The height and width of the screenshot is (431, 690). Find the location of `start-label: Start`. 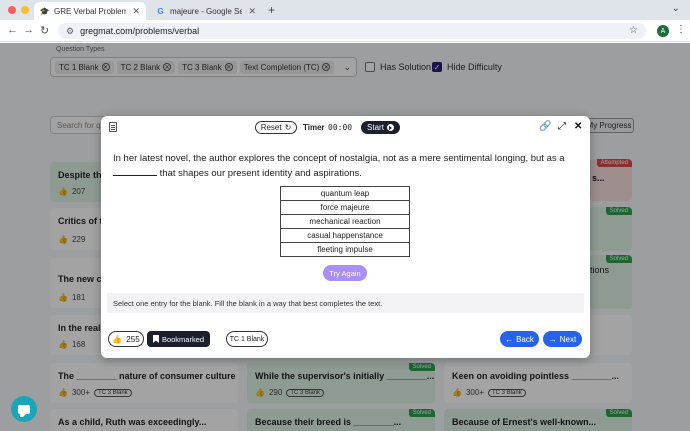

start-label: Start is located at coordinates (375, 127).